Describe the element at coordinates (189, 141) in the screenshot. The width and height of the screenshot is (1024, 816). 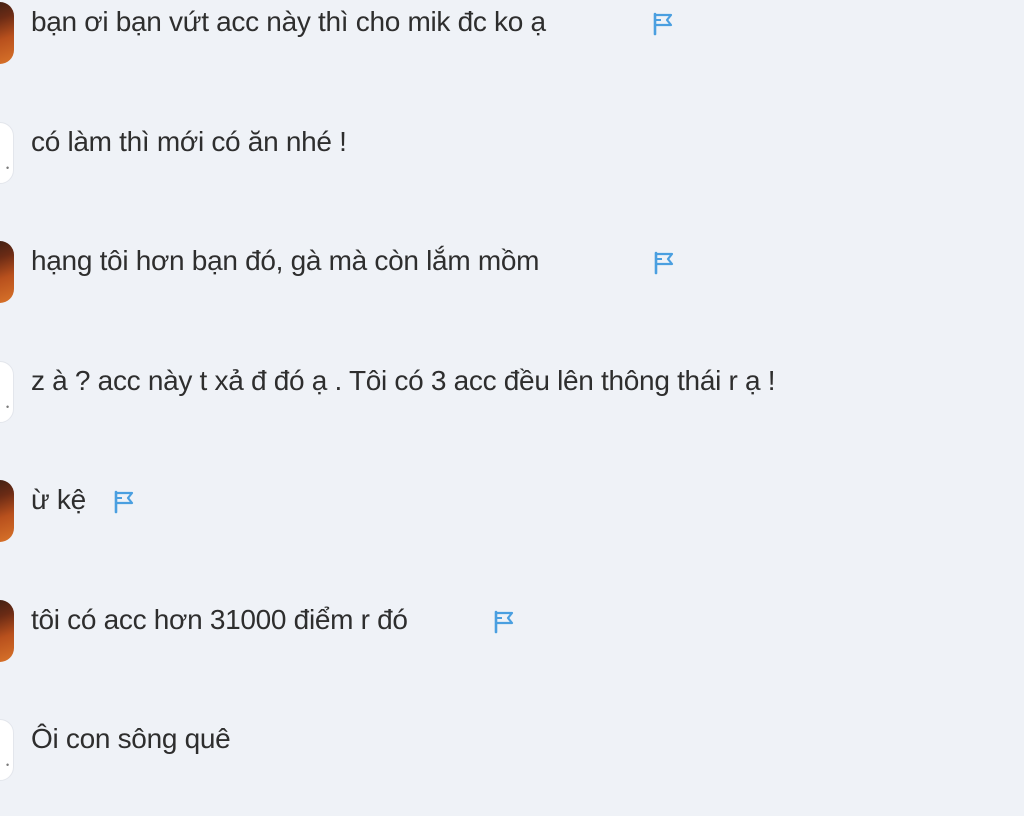
I see `message-text: có làm thì mới có ăn nhé !` at that location.